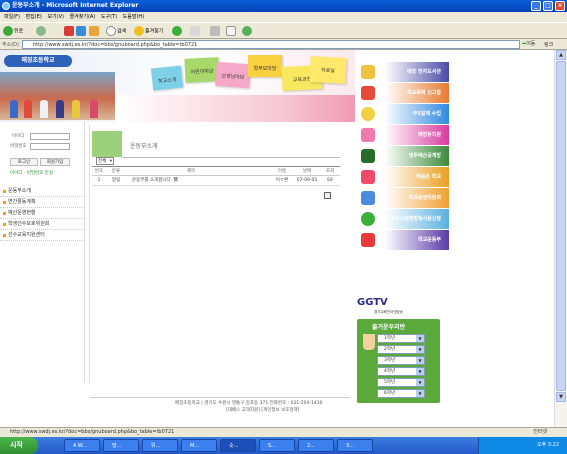 This screenshot has height=454, width=567. Describe the element at coordinates (231, 31) in the screenshot. I see `edit-button` at that location.